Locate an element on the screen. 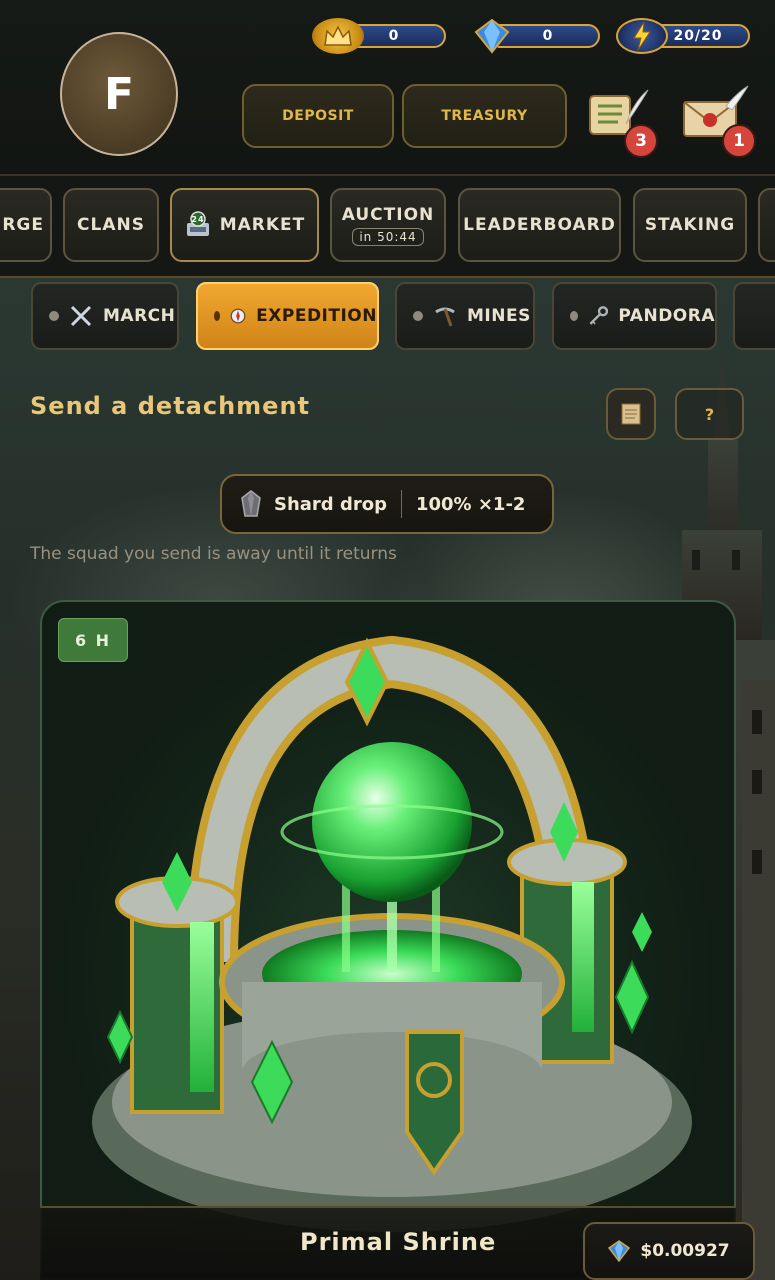 Image resolution: width=775 pixels, height=1280 pixels. crown-resource: 0 is located at coordinates (382, 36).